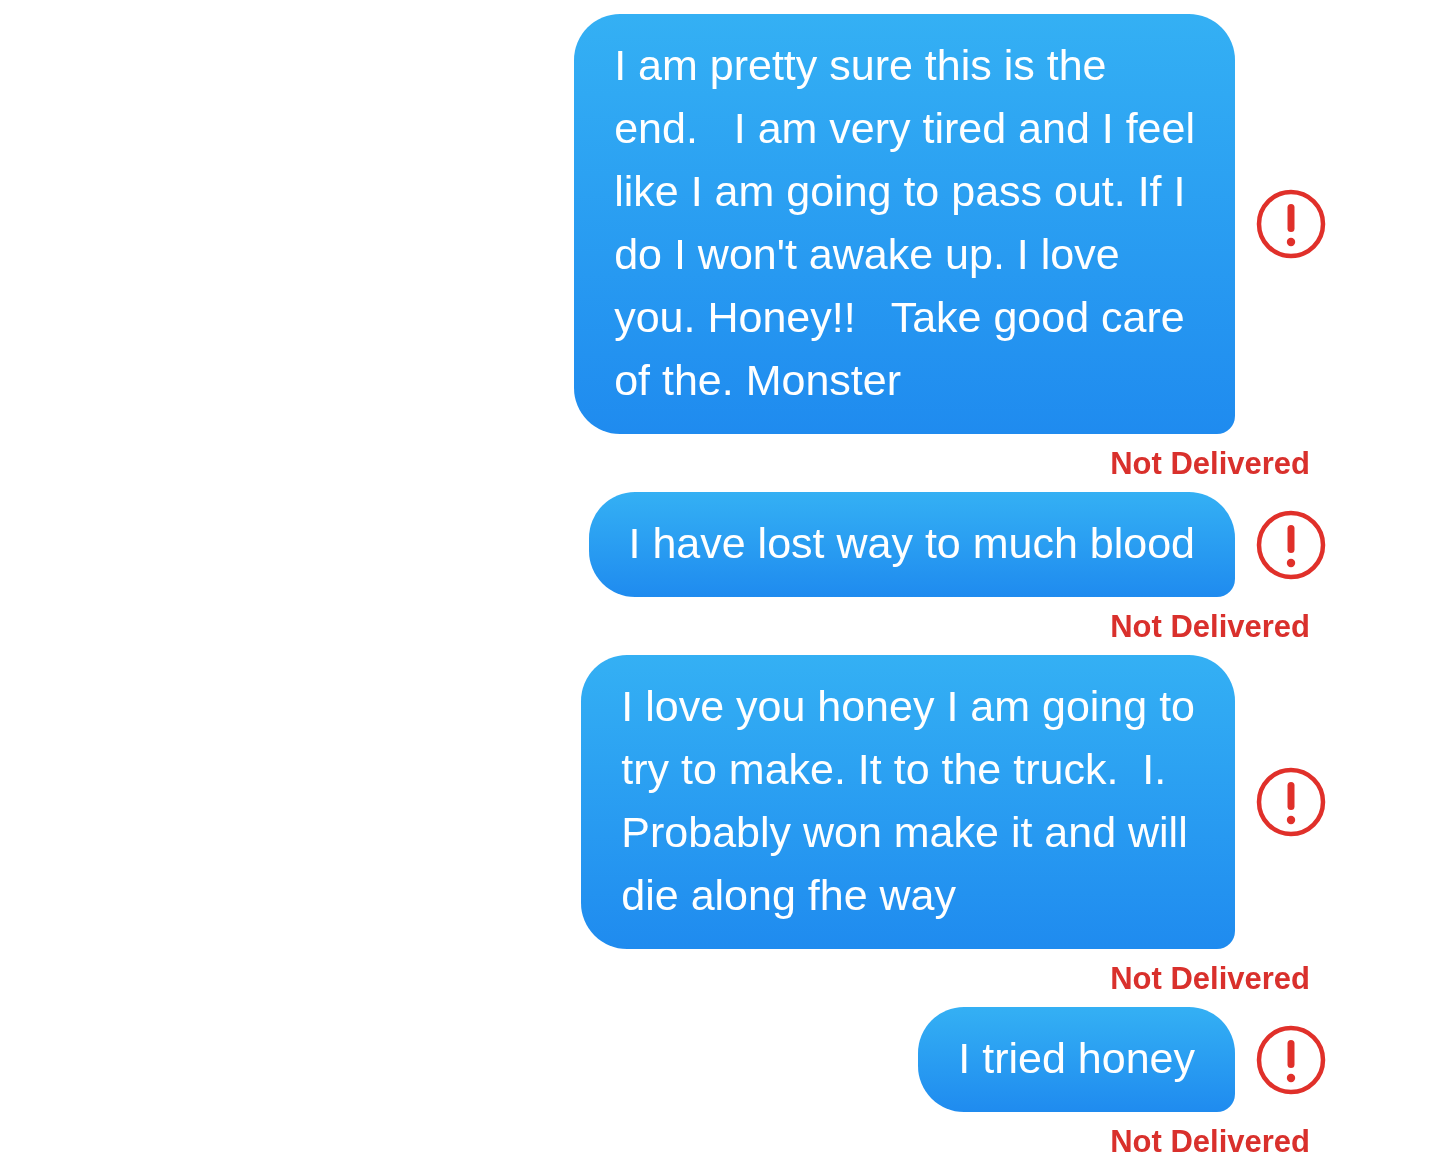 The height and width of the screenshot is (1174, 1440). Describe the element at coordinates (908, 802) in the screenshot. I see `message-bubble: I love you honey I am going to try to make. It to the truck. I. Probably won make it and will die along fhe way` at that location.